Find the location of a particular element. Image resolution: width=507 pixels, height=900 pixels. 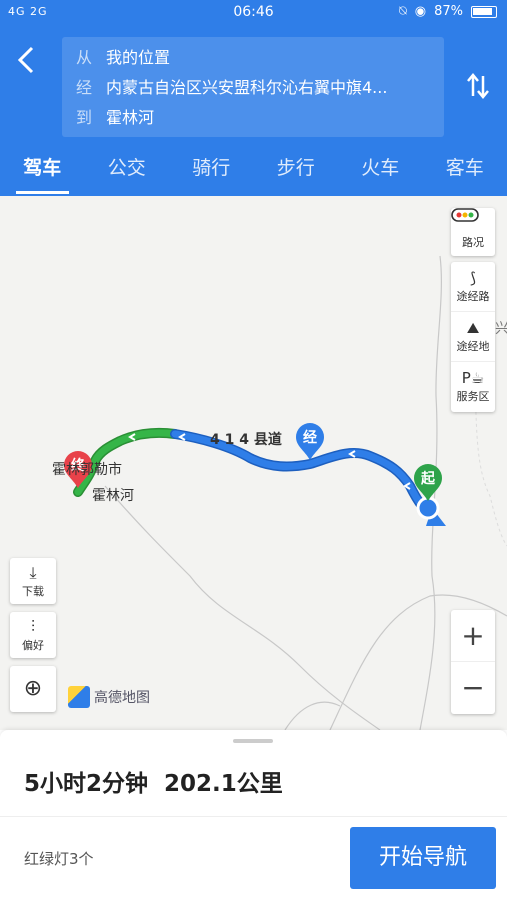

tab-walk: 步行 is located at coordinates (296, 171).